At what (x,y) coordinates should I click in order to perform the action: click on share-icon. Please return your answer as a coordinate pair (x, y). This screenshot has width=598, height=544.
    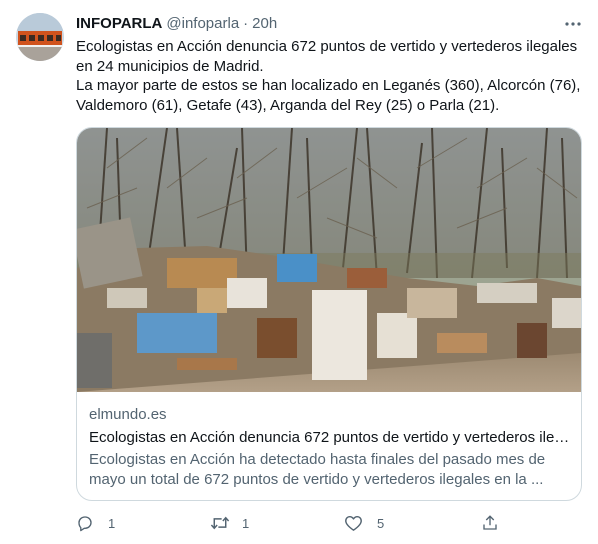
    Looking at the image, I should click on (490, 522).